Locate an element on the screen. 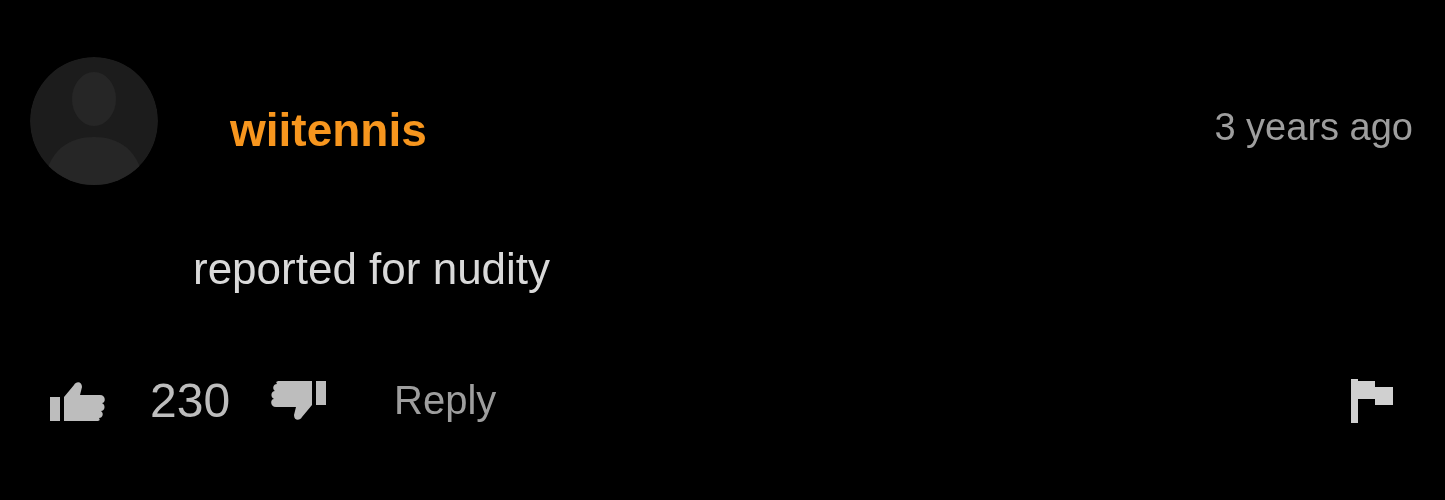 Image resolution: width=1445 pixels, height=500 pixels. thumbs-down-icon is located at coordinates (298, 400).